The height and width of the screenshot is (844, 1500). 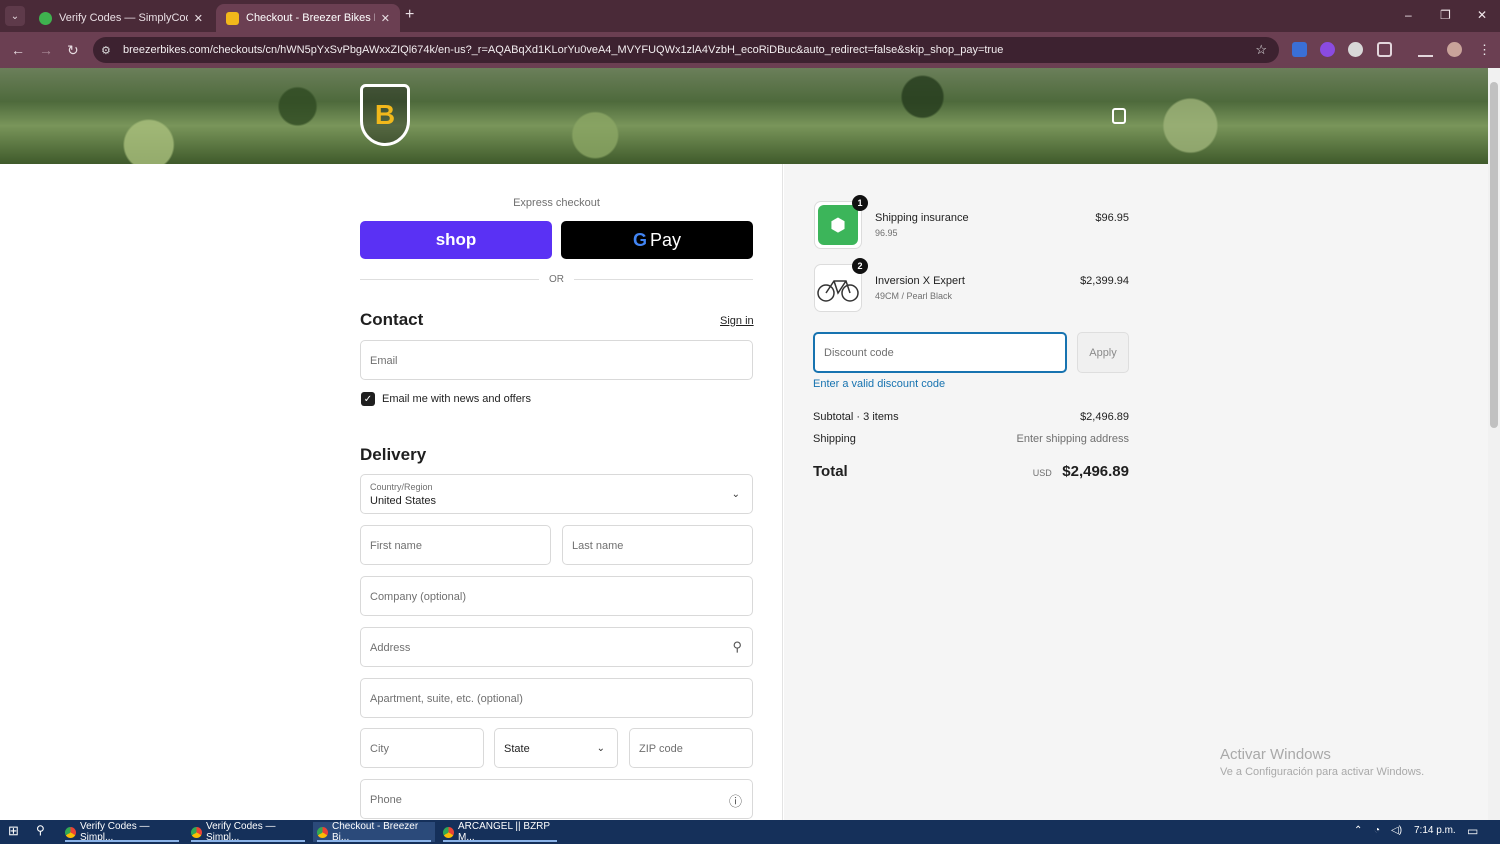 What do you see at coordinates (1485, 49) in the screenshot?
I see `menu-kebab-icon: ⋮` at bounding box center [1485, 49].